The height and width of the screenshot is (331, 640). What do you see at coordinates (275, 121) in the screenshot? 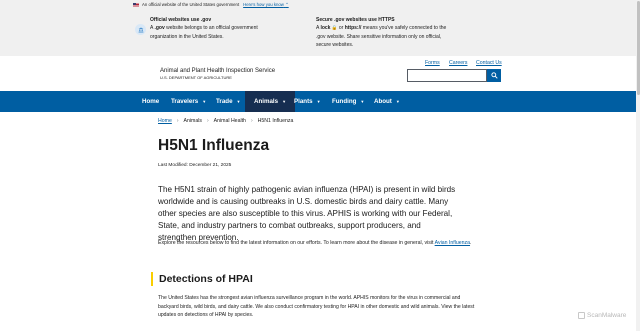
I see `breadcrumb-current: H5N1 Influenza` at bounding box center [275, 121].